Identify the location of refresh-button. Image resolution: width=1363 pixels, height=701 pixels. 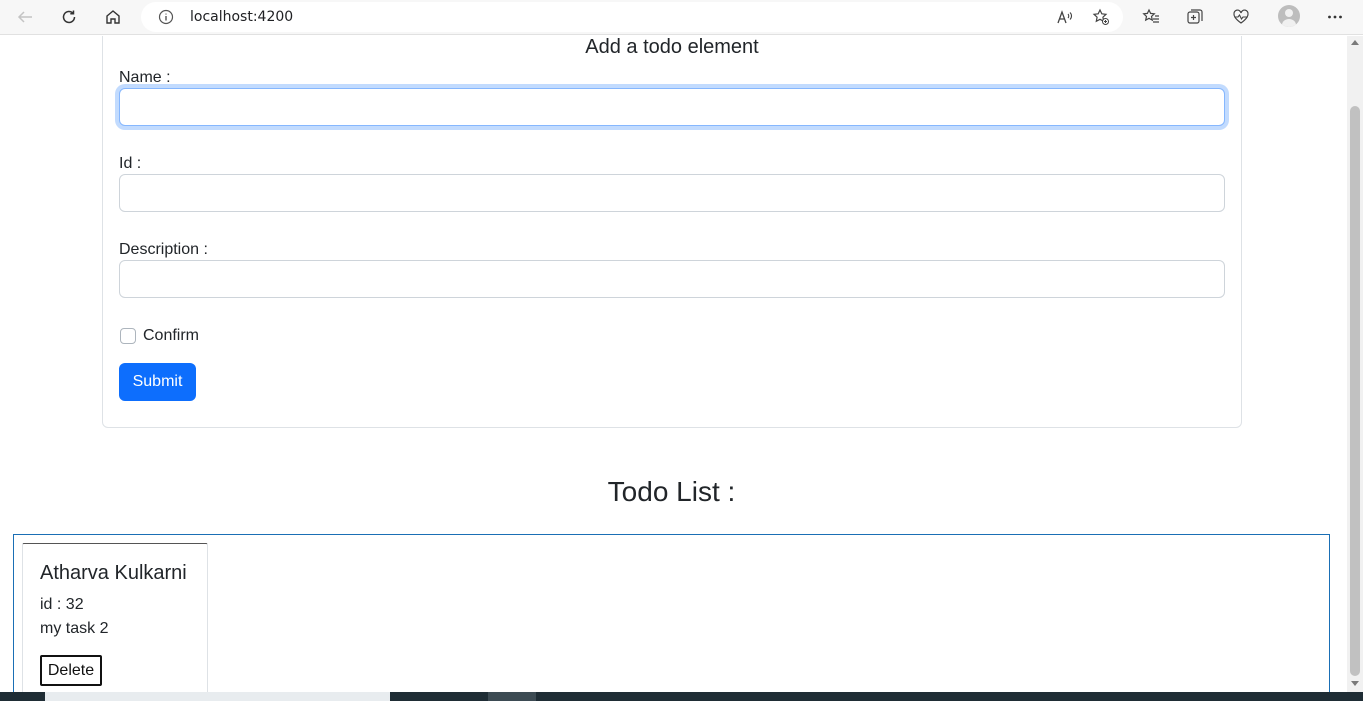
(69, 17).